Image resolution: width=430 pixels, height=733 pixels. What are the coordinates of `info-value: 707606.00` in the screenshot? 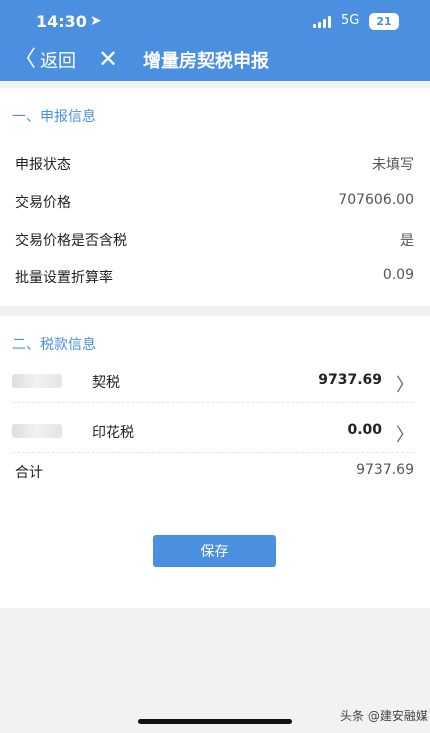 It's located at (376, 200).